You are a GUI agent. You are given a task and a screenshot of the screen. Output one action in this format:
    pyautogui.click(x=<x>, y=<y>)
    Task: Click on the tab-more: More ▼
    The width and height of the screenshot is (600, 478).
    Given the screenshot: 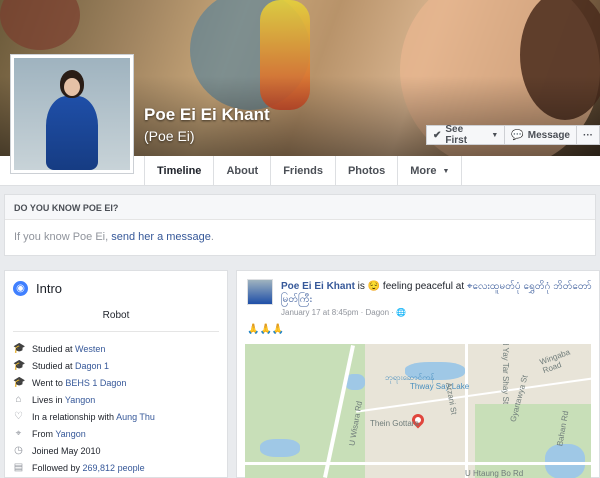 What is the action you would take?
    pyautogui.click(x=430, y=171)
    